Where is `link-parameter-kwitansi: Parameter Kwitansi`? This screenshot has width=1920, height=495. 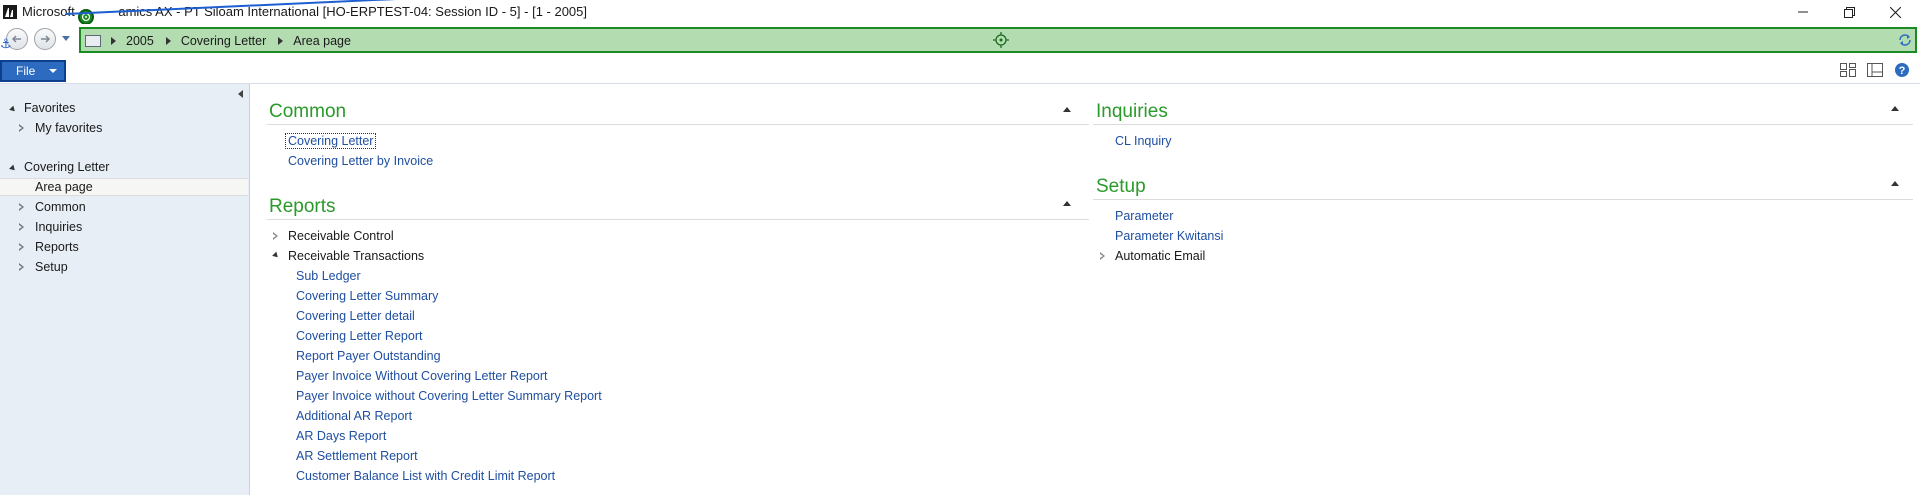 link-parameter-kwitansi: Parameter Kwitansi is located at coordinates (1169, 236).